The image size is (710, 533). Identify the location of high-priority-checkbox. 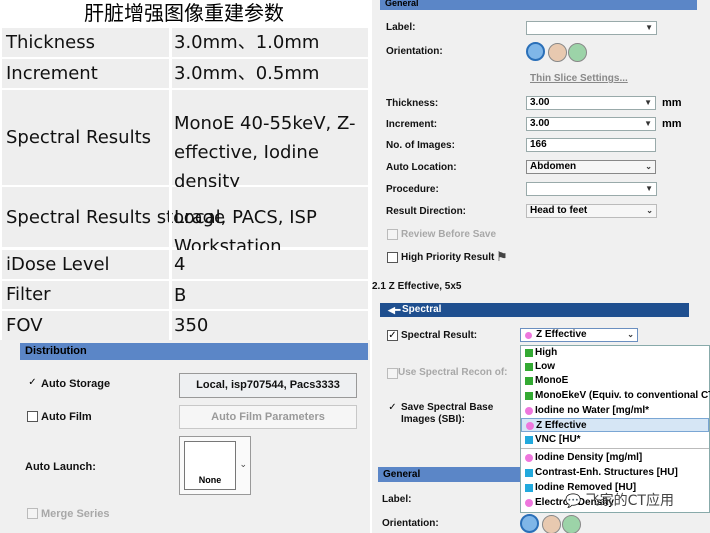
(392, 257).